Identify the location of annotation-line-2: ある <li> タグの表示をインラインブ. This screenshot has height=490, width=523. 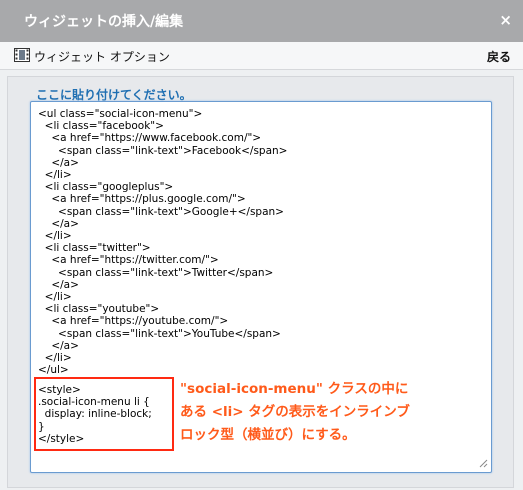
(295, 412).